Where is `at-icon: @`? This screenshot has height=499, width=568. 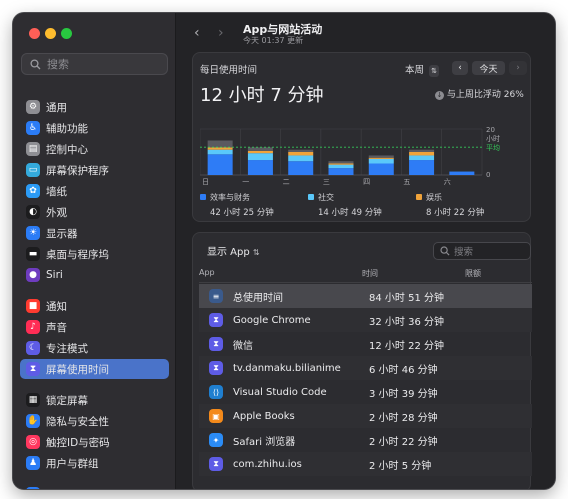 at-icon: @ is located at coordinates (33, 488).